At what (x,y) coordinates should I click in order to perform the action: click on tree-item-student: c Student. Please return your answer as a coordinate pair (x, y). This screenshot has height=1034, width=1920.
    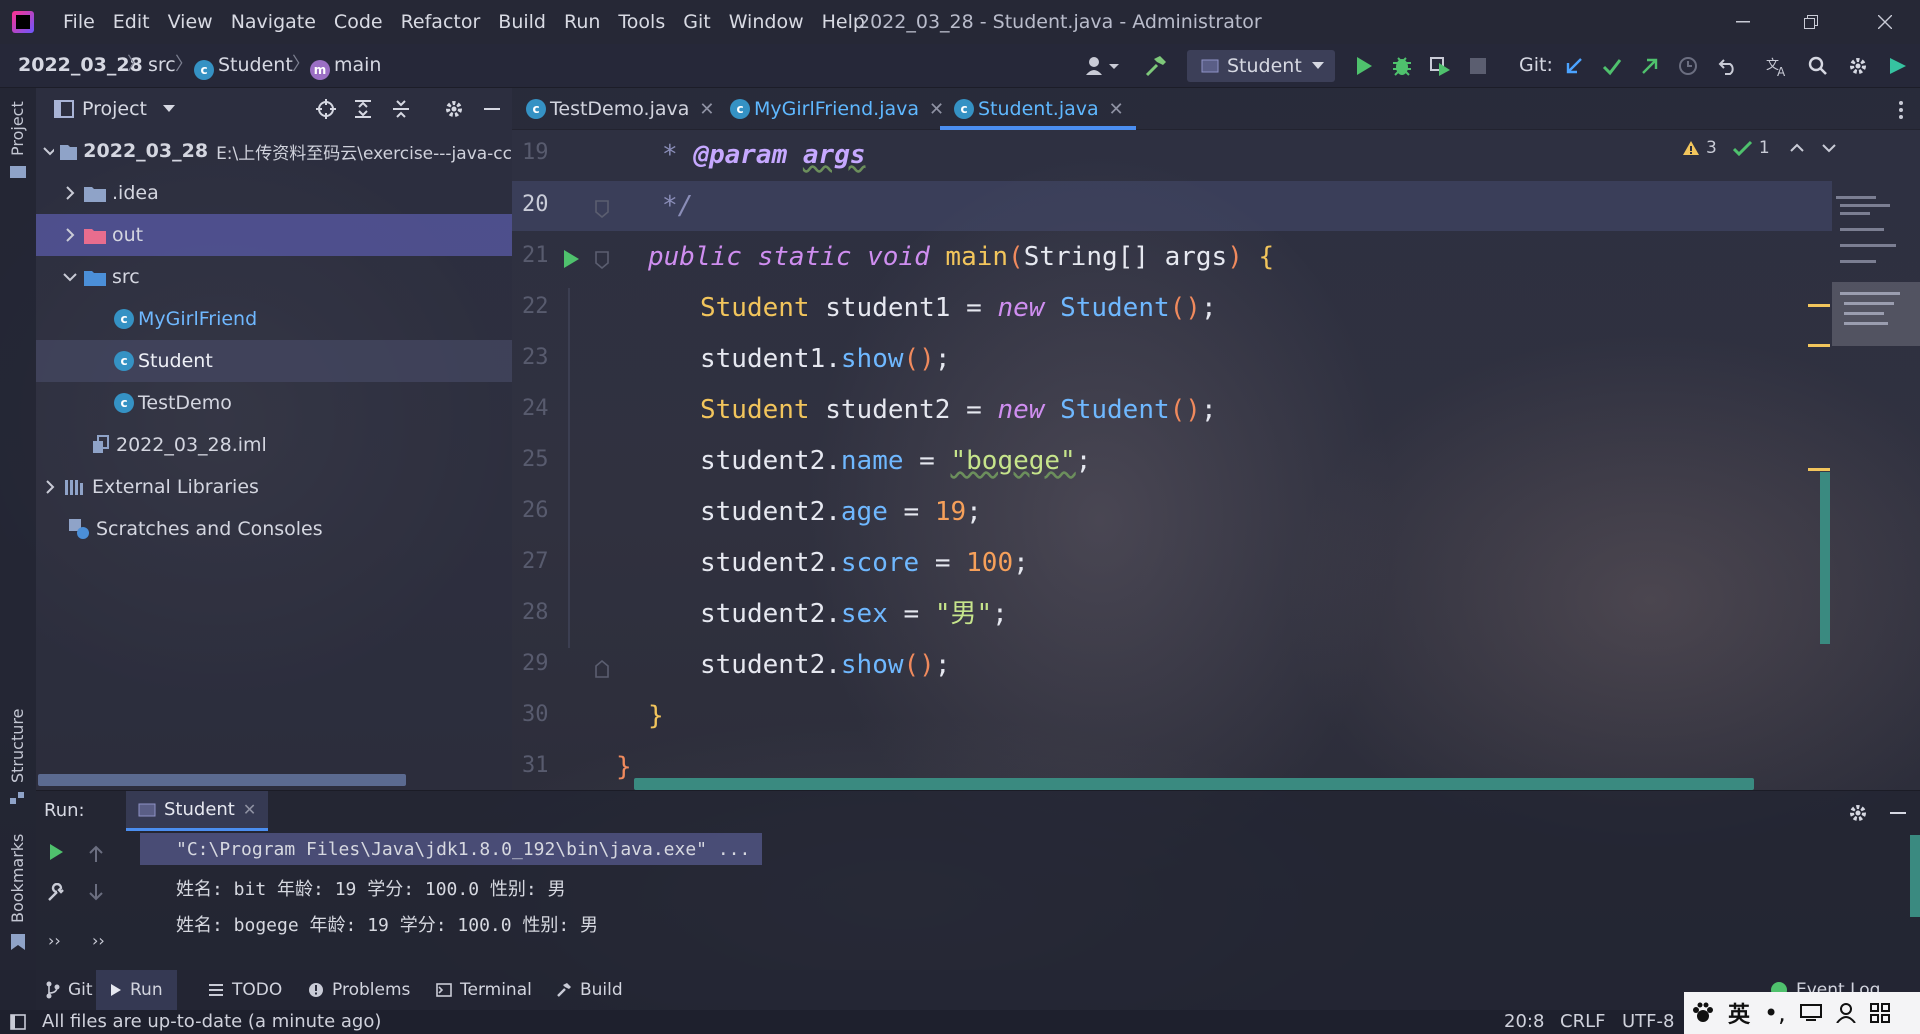
    Looking at the image, I should click on (274, 361).